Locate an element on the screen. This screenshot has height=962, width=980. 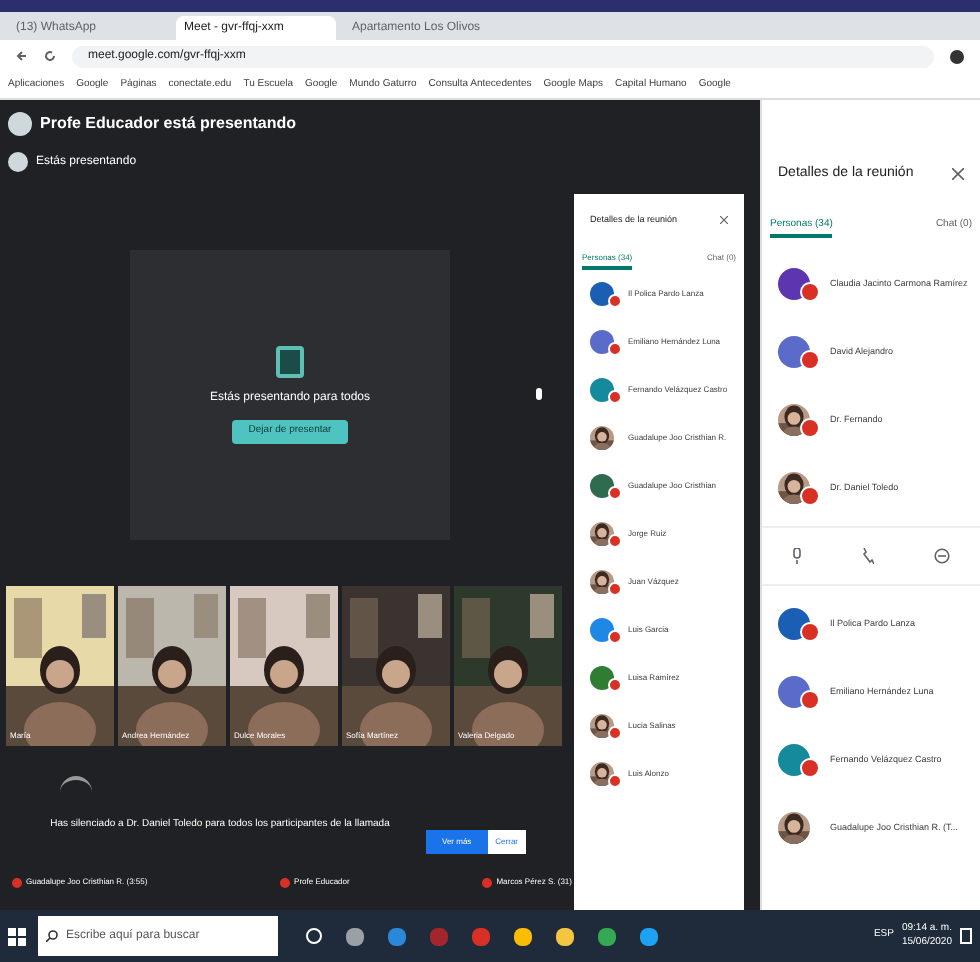
phone-icon is located at coordinates (868, 556).